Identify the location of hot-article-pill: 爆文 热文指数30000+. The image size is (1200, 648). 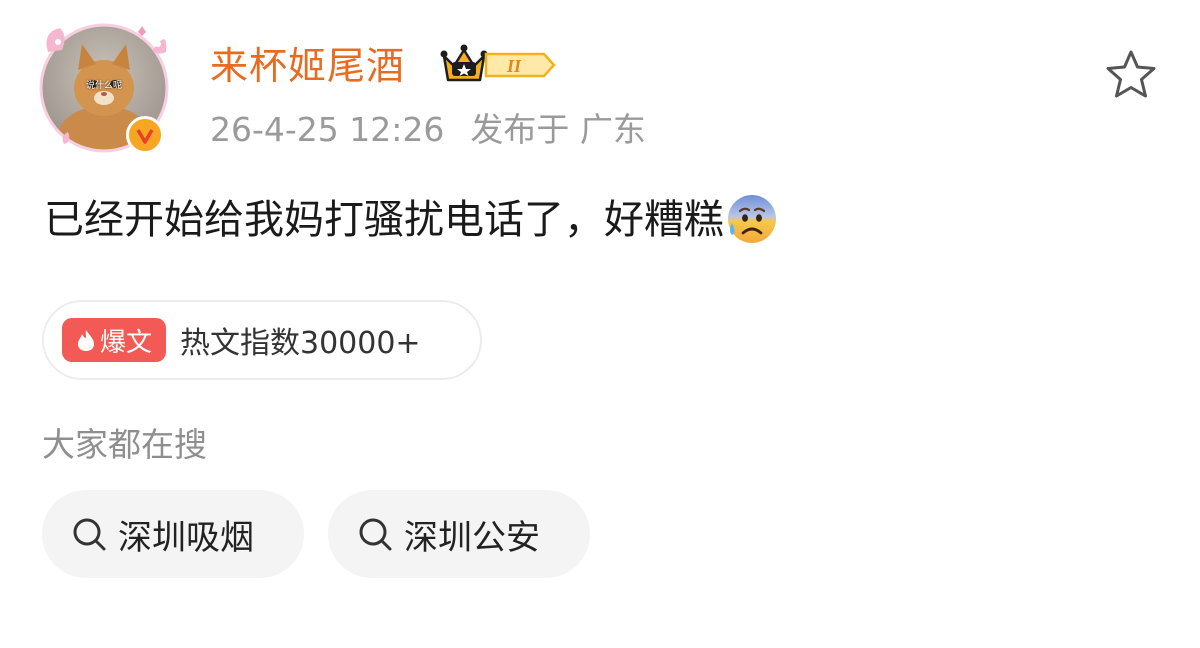
(262, 340).